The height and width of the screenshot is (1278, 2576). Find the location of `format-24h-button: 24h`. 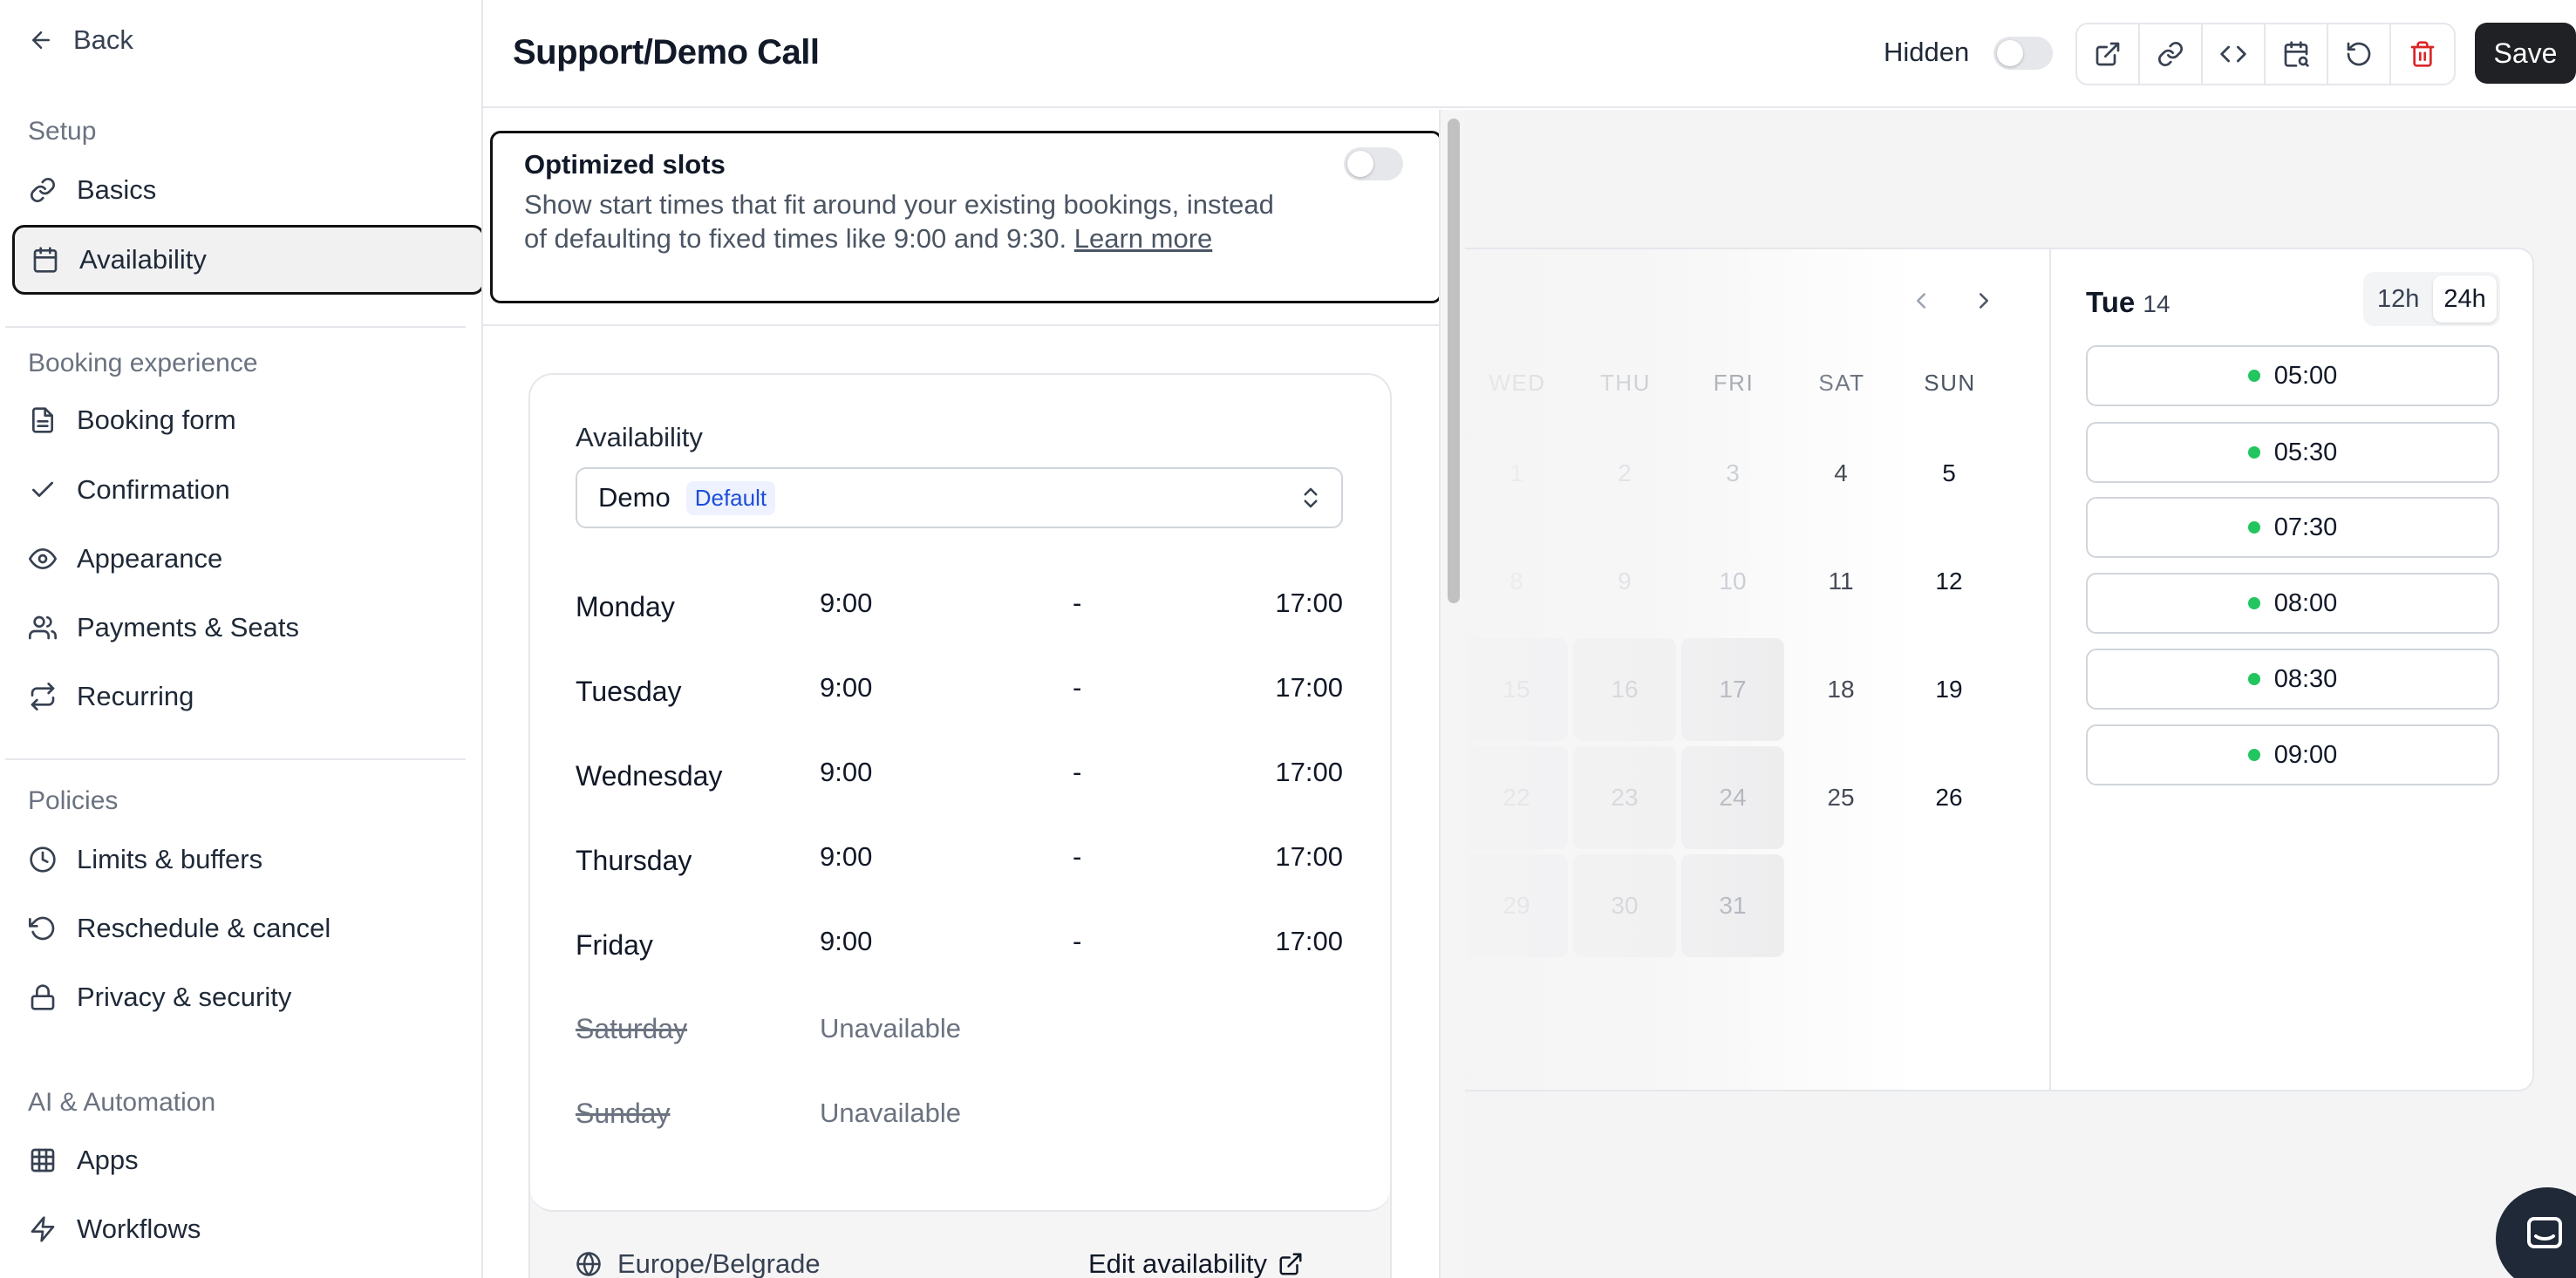

format-24h-button: 24h is located at coordinates (2465, 299).